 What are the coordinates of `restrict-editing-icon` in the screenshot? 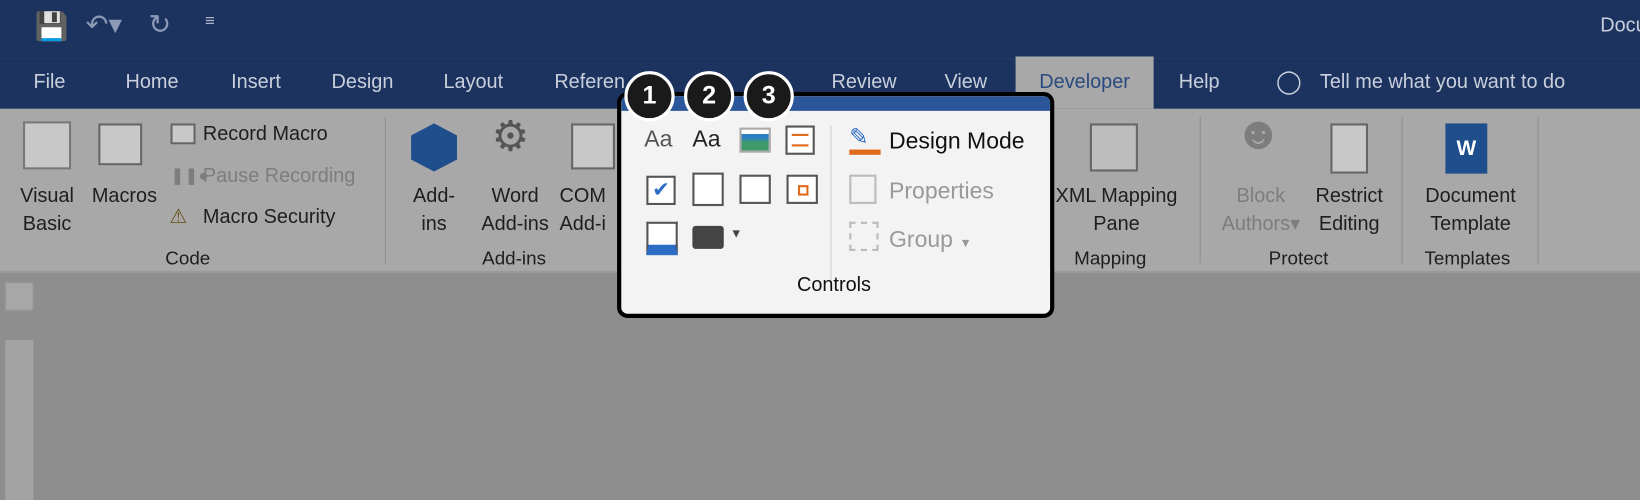 It's located at (1349, 148).